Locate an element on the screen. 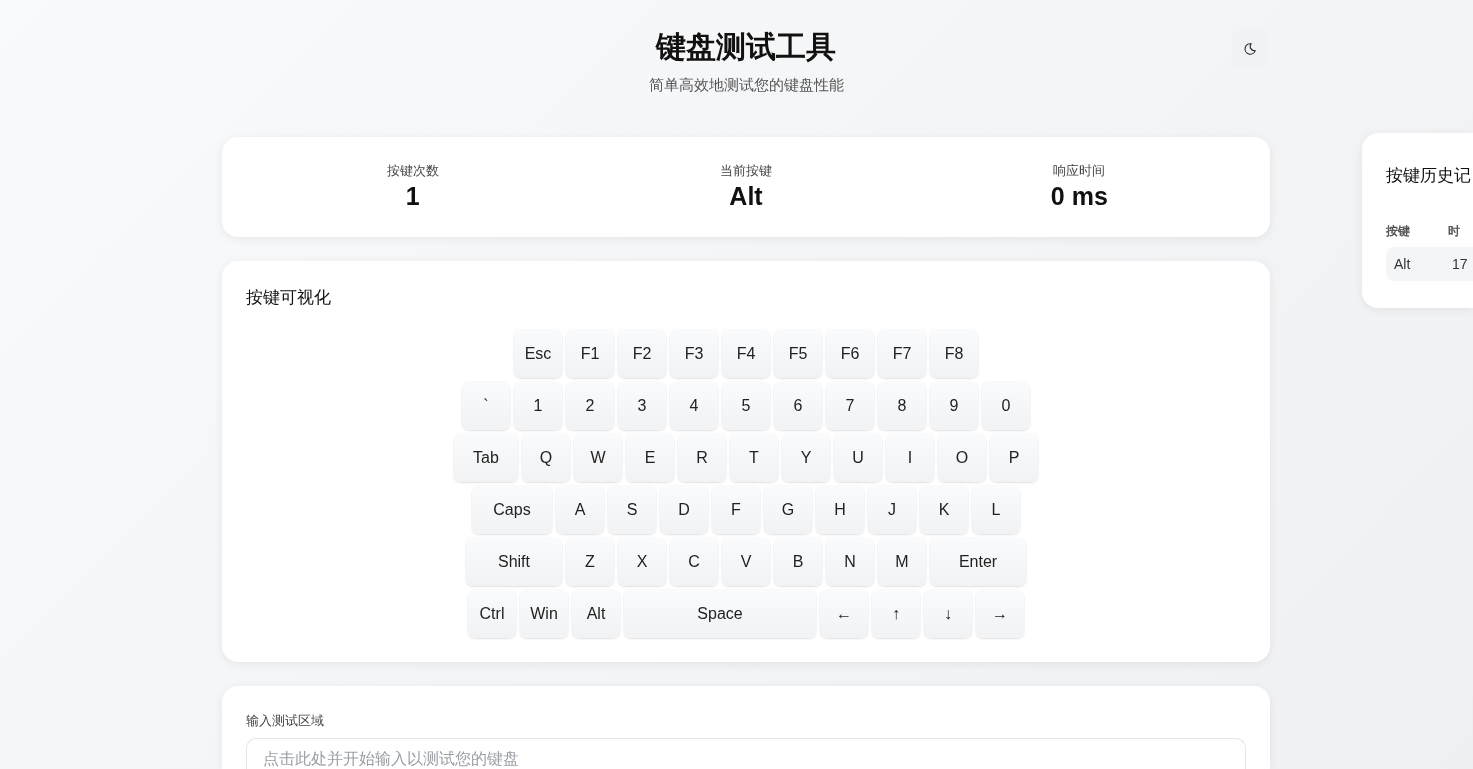  keyboard-key: Ctrl is located at coordinates (492, 614).